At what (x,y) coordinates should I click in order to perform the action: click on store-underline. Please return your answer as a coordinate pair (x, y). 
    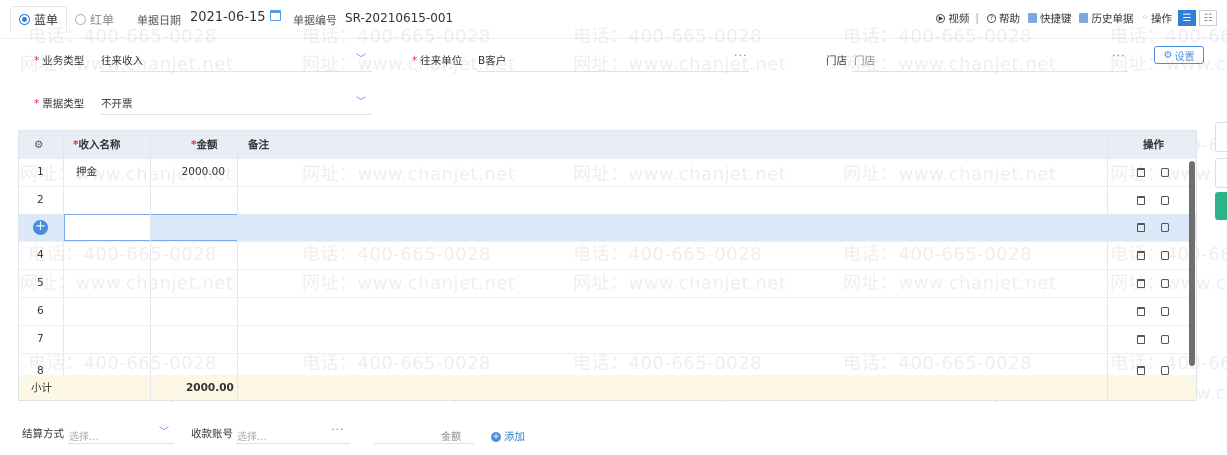
    Looking at the image, I should click on (990, 71).